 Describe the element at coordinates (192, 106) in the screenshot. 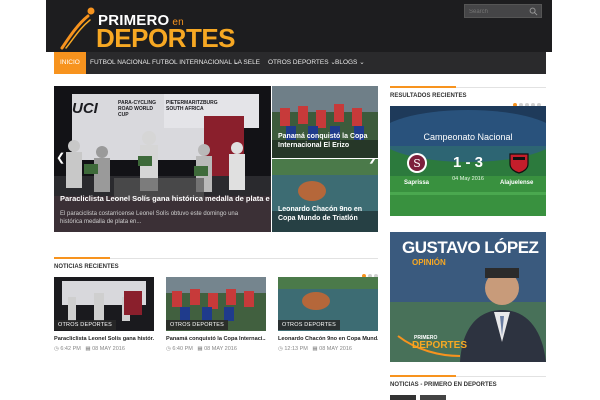

I see `banner-location-text: PIETERMARITZBURG SOUTH AFRICA` at that location.